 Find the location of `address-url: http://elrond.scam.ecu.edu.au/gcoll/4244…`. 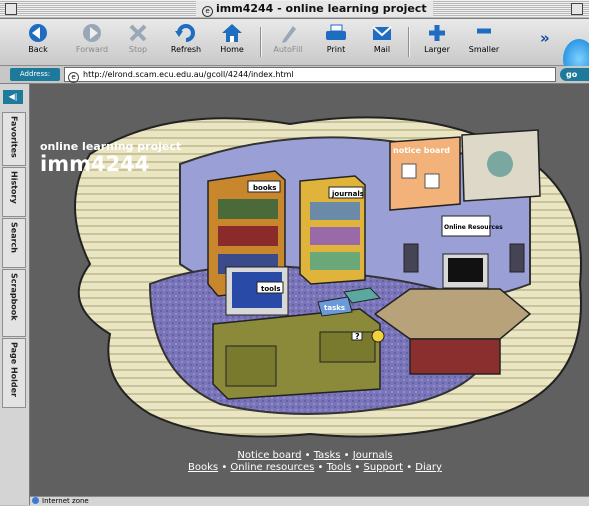

address-url: http://elrond.scam.ecu.edu.au/gcoll/4244… is located at coordinates (188, 74).